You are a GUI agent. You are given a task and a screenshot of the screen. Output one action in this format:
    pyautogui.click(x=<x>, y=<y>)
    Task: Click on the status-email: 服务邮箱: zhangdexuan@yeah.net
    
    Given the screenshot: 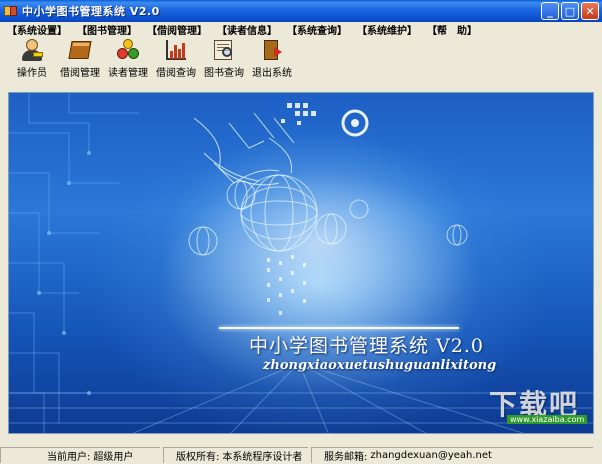 What is the action you would take?
    pyautogui.click(x=452, y=455)
    